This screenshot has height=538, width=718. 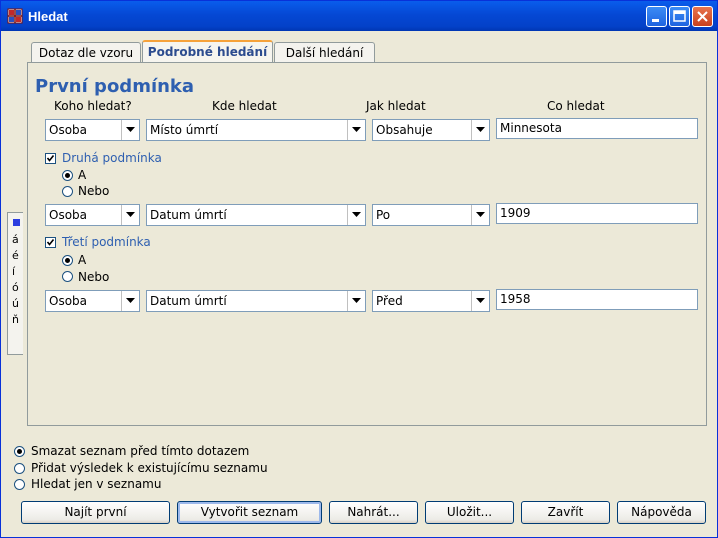 What do you see at coordinates (94, 277) in the screenshot?
I see `third-or-label: Nebo` at bounding box center [94, 277].